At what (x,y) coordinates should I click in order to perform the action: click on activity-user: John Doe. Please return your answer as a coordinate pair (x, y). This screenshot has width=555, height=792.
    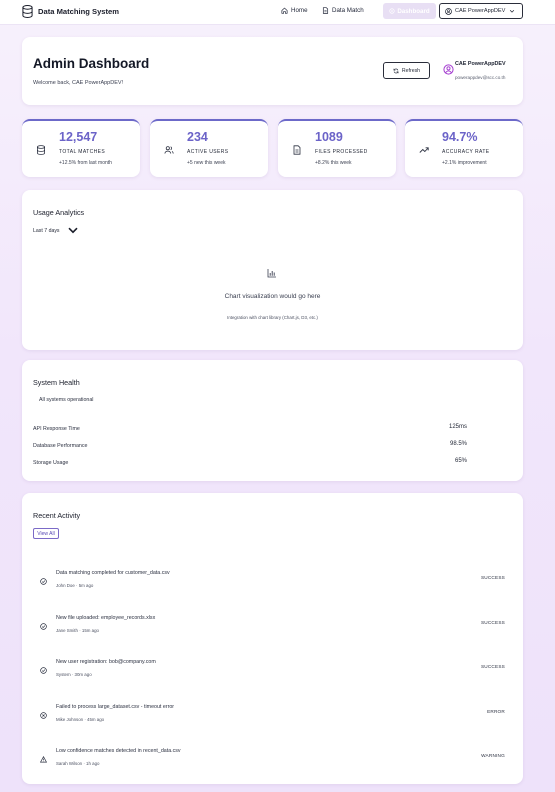
    Looking at the image, I should click on (65, 585).